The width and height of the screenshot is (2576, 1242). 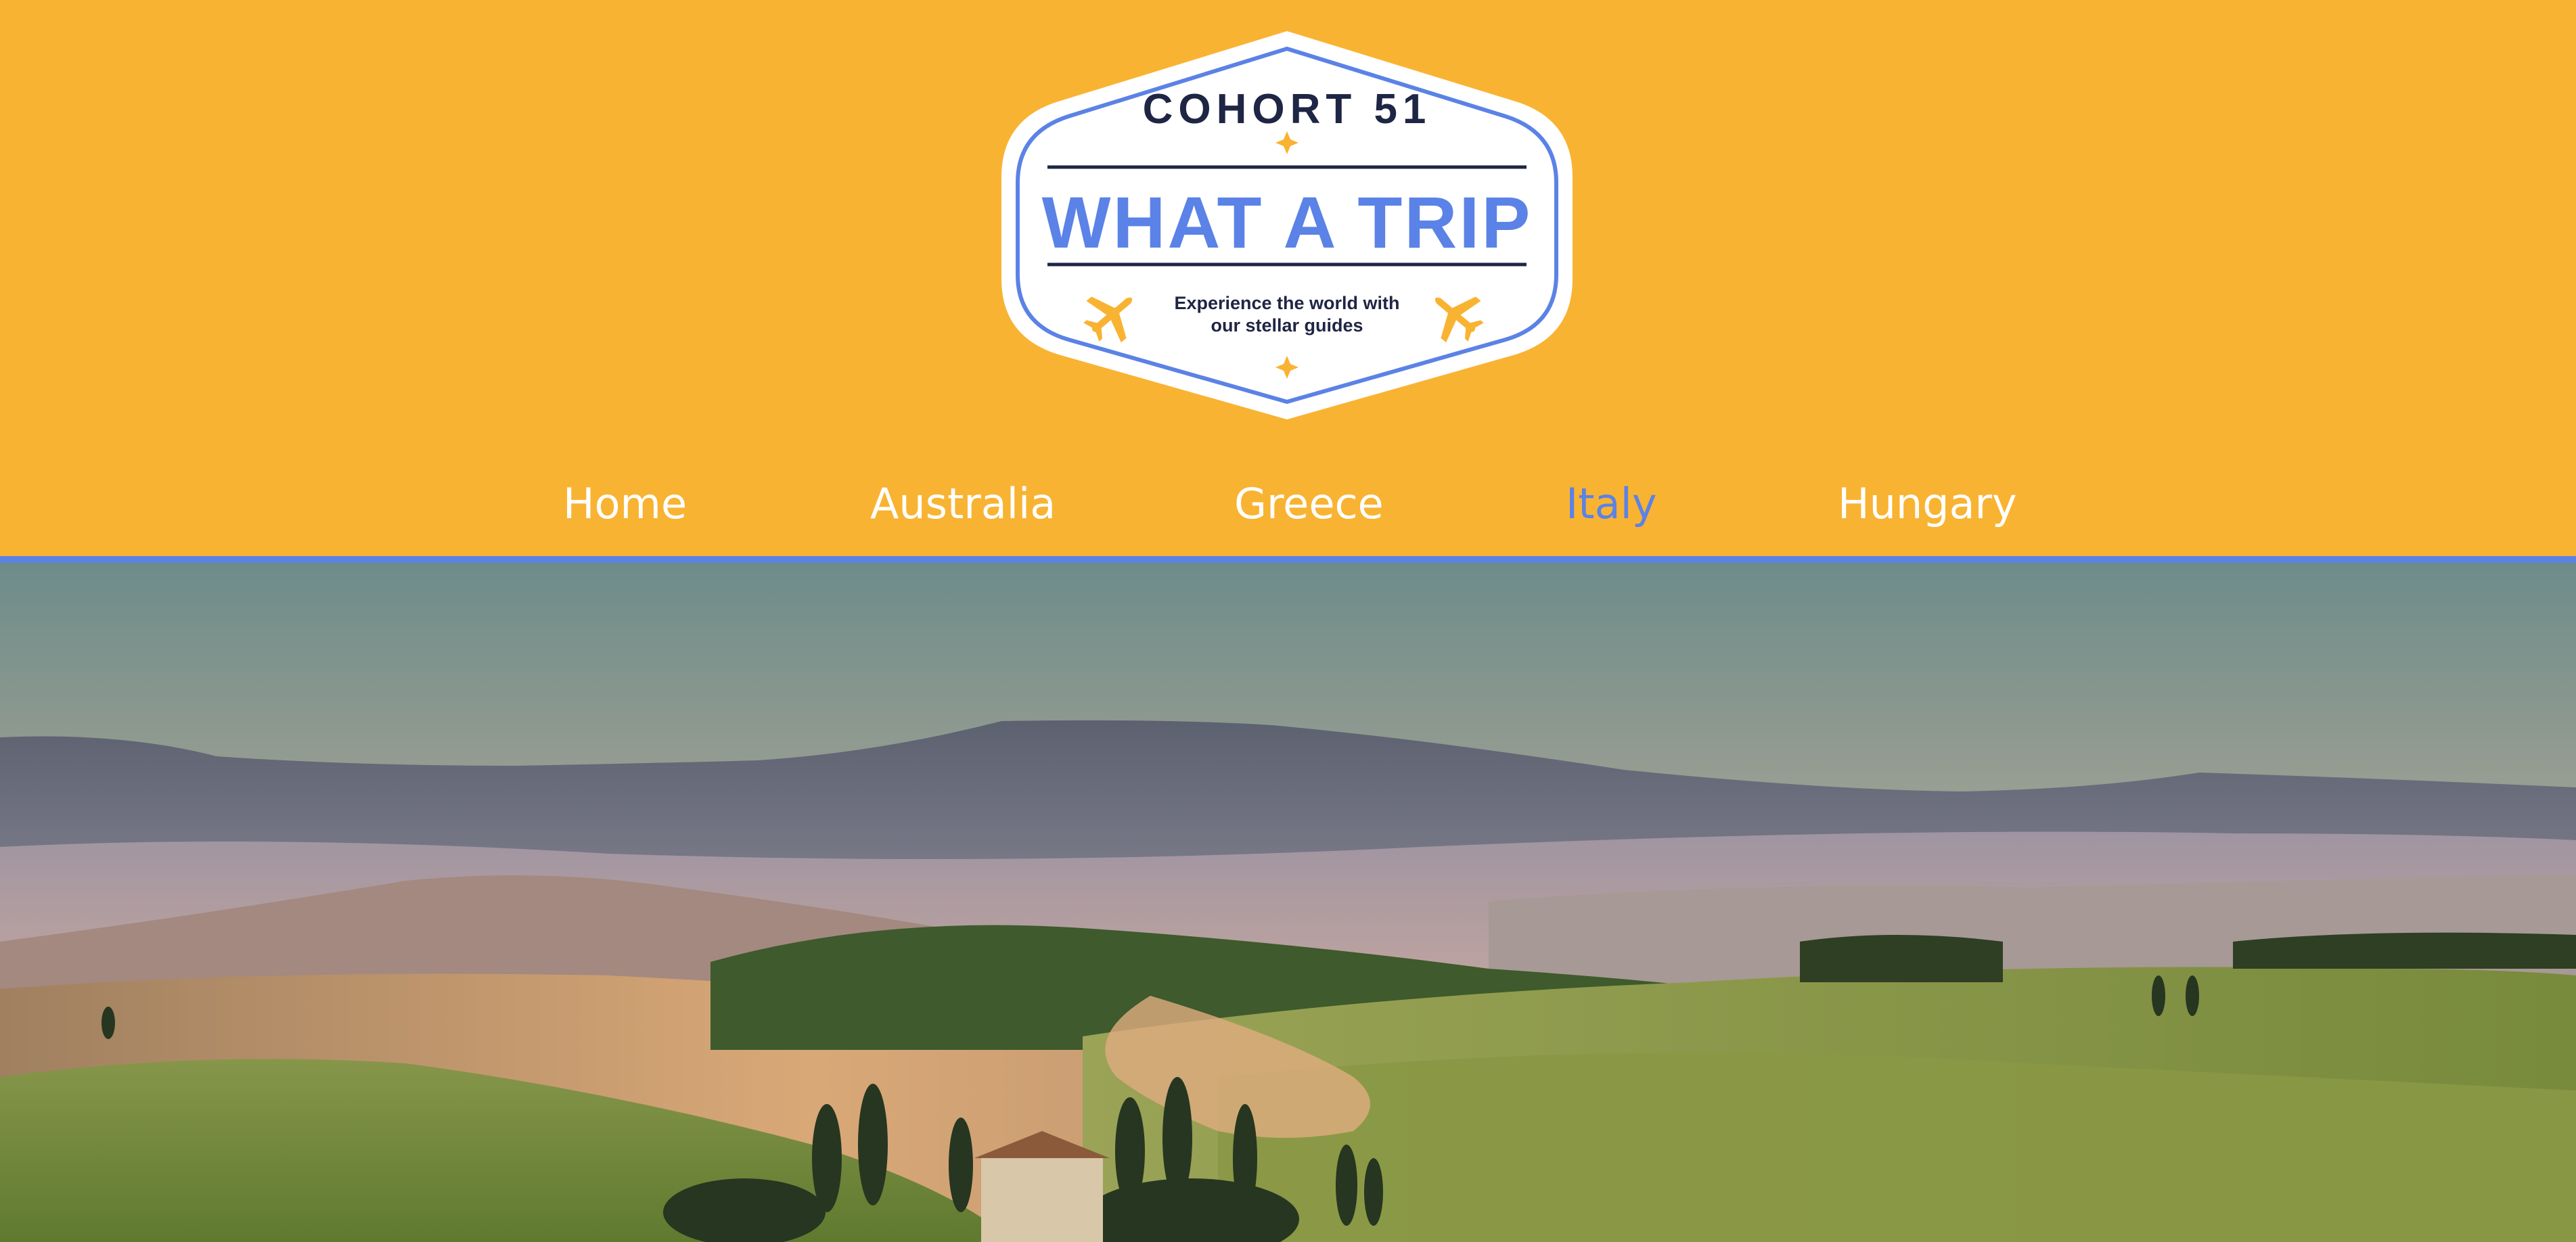 I want to click on header-divider, so click(x=1288, y=559).